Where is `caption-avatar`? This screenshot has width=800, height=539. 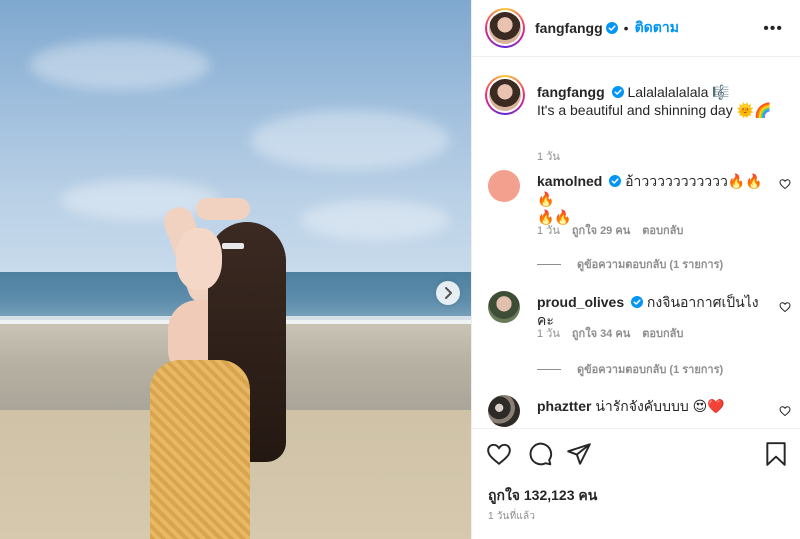 caption-avatar is located at coordinates (505, 95).